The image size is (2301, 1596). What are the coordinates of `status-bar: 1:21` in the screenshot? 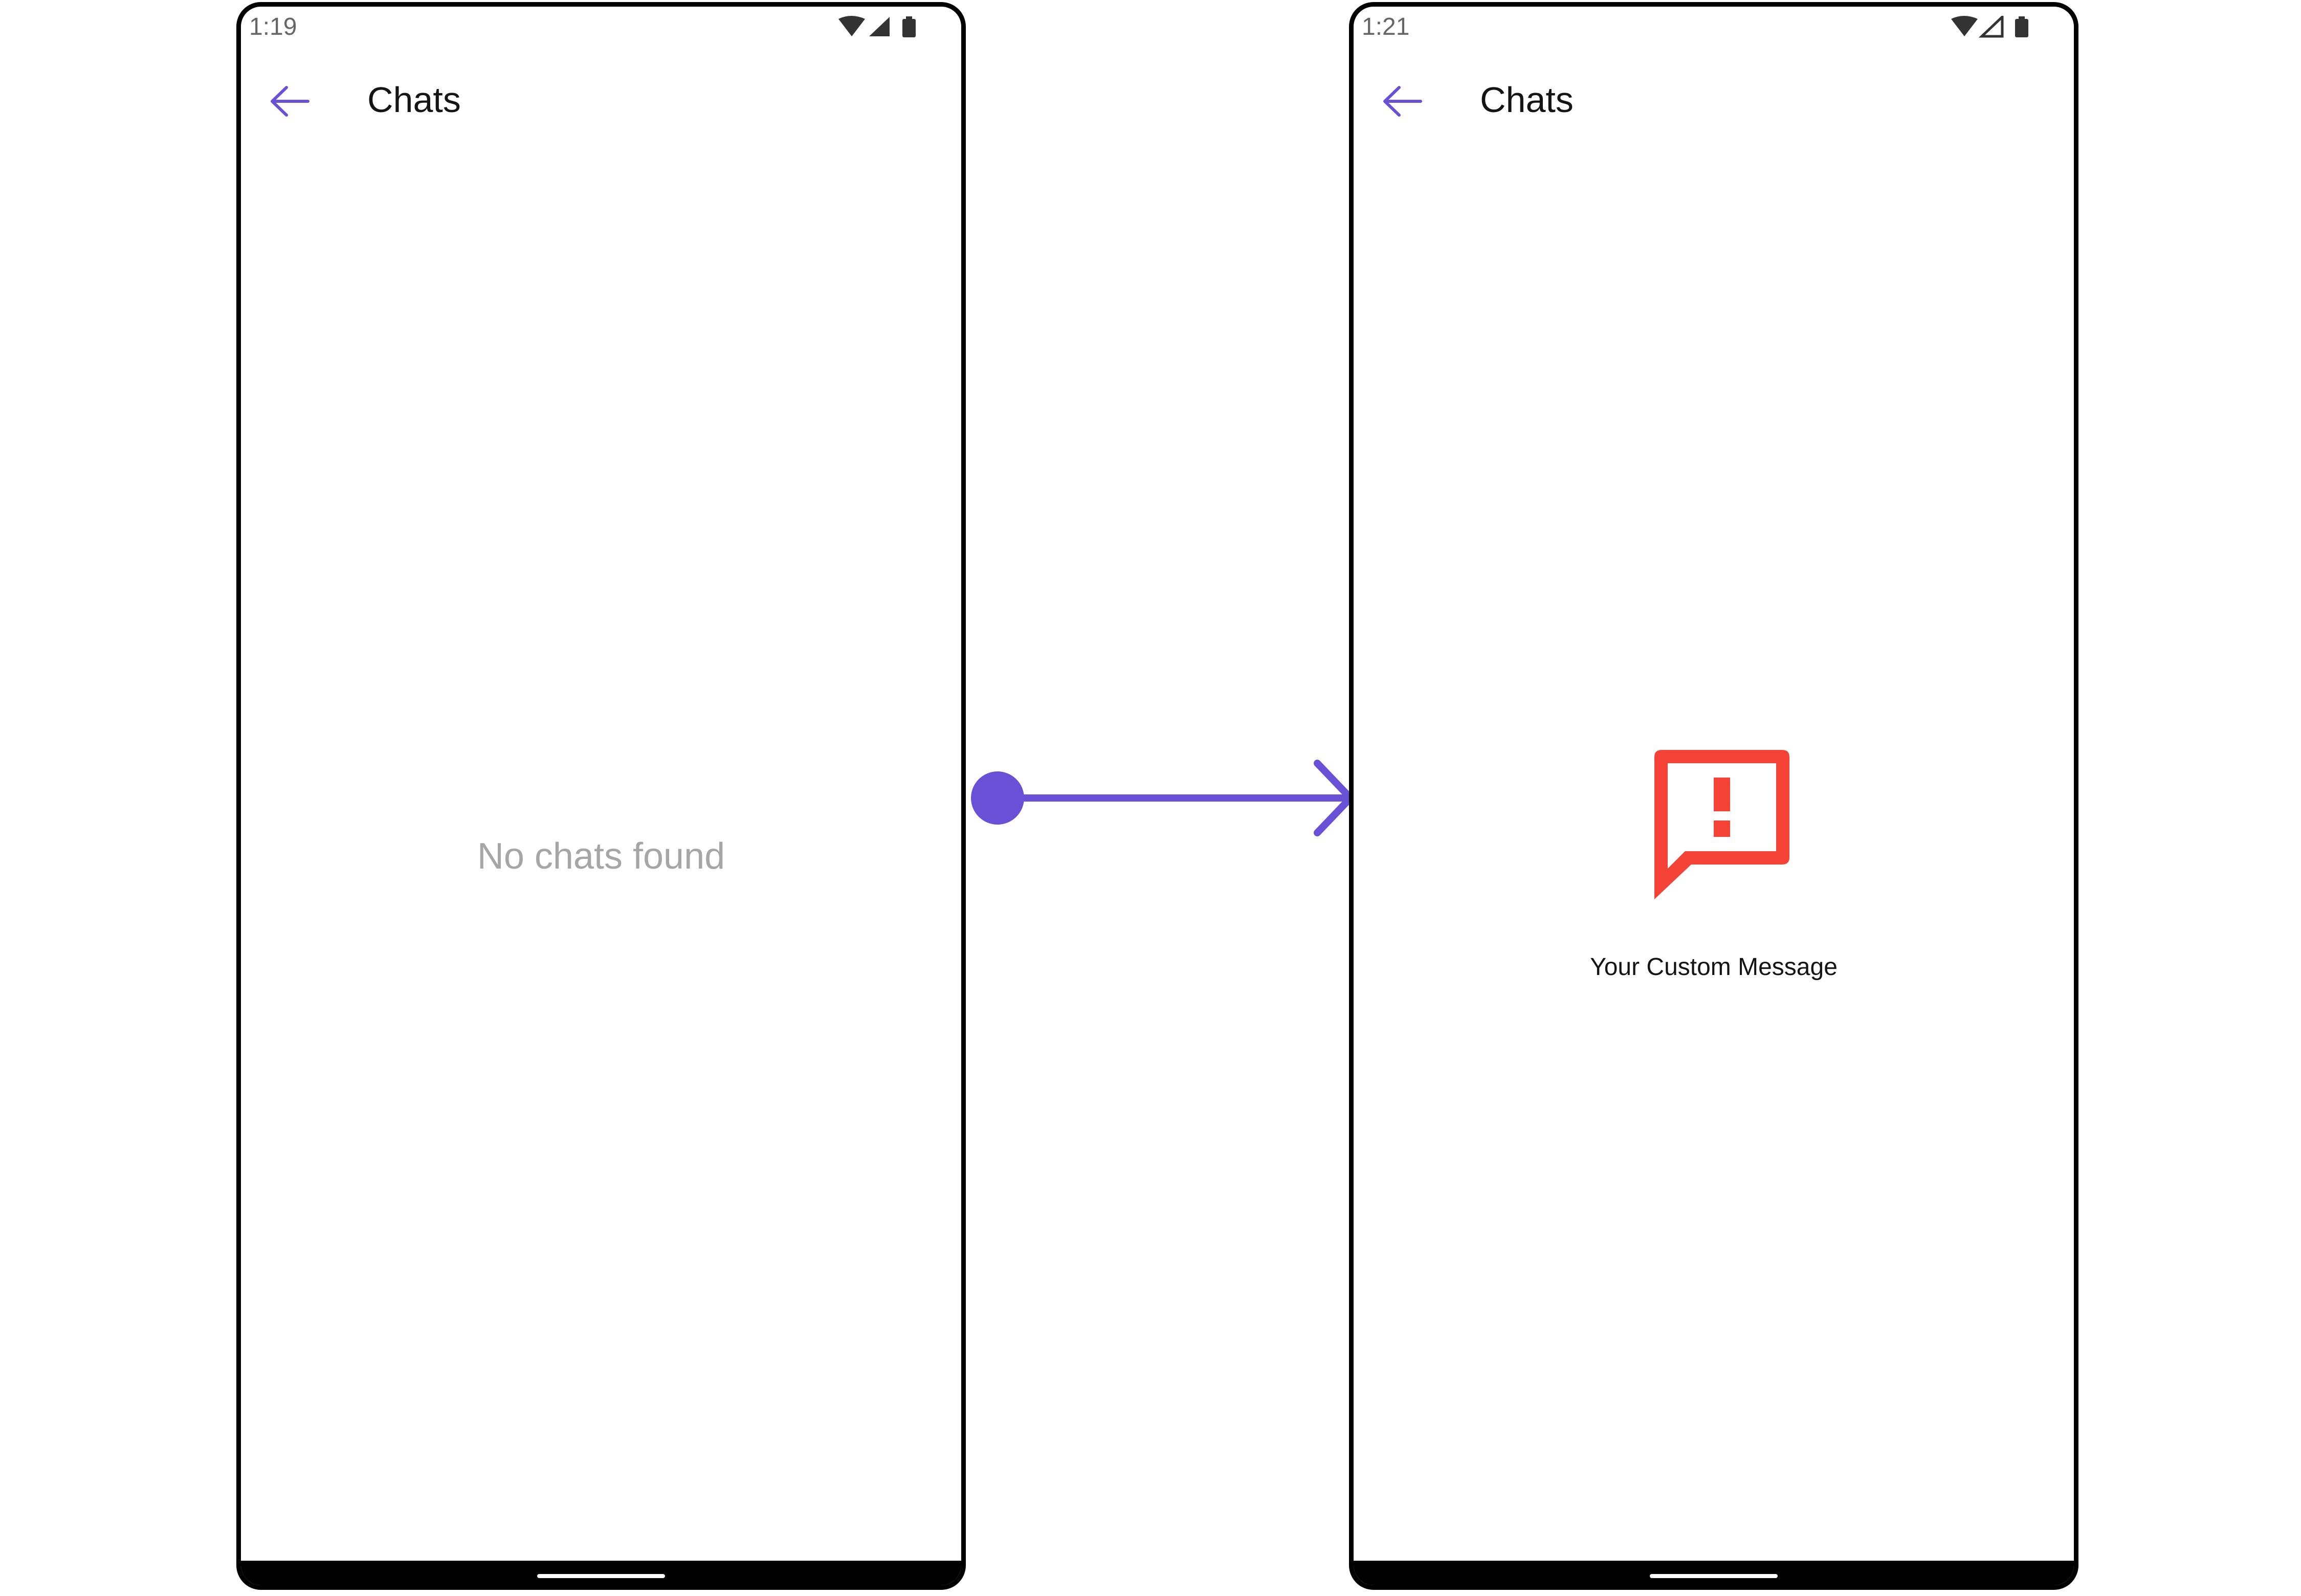 It's located at (1714, 27).